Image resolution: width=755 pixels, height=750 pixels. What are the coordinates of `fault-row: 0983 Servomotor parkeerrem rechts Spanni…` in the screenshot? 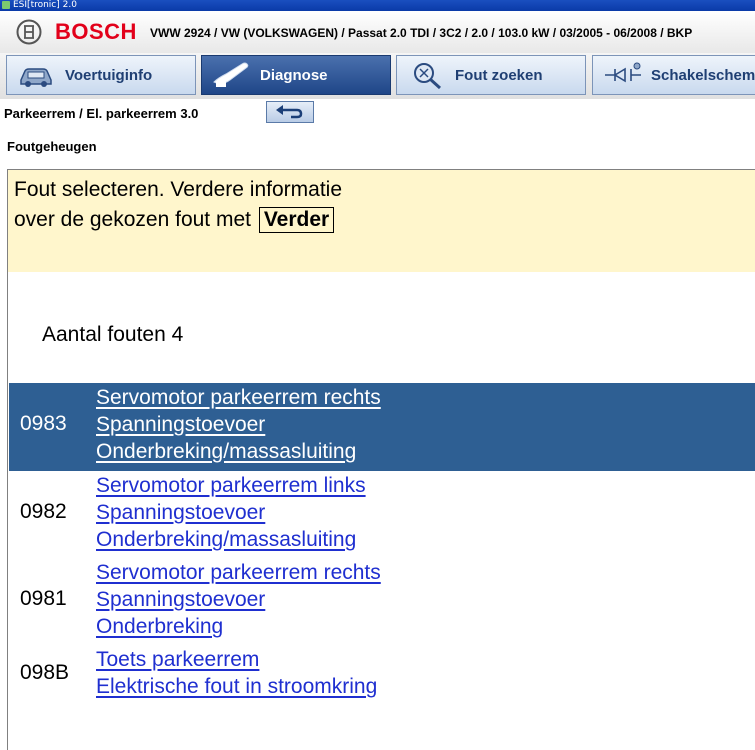 It's located at (382, 427).